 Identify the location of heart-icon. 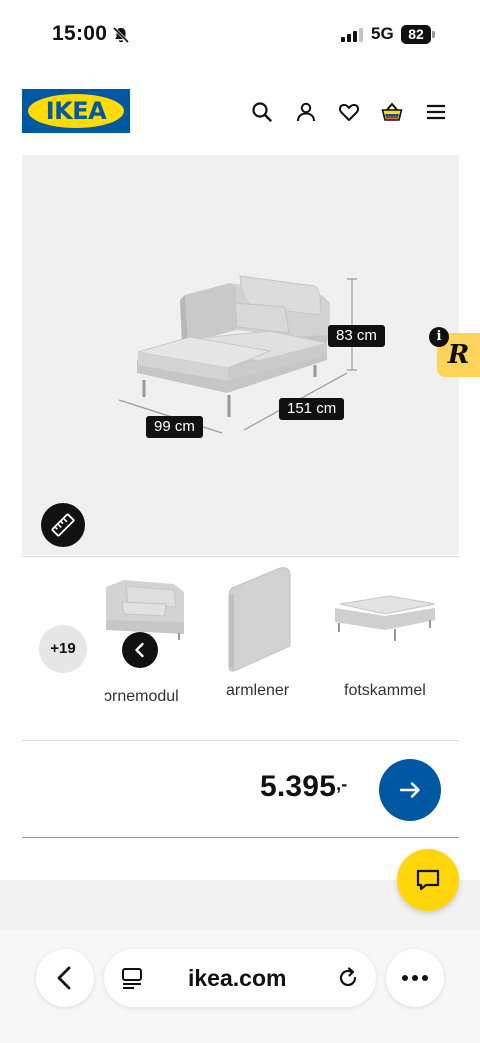
(349, 112).